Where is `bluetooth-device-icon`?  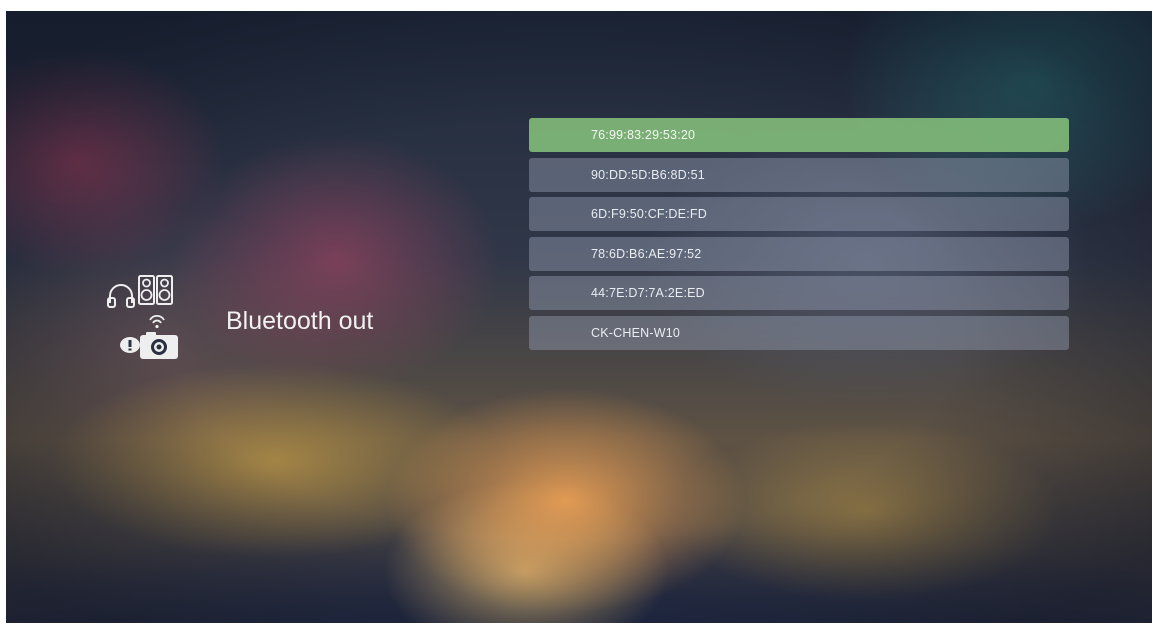
bluetooth-device-icon is located at coordinates (156, 338).